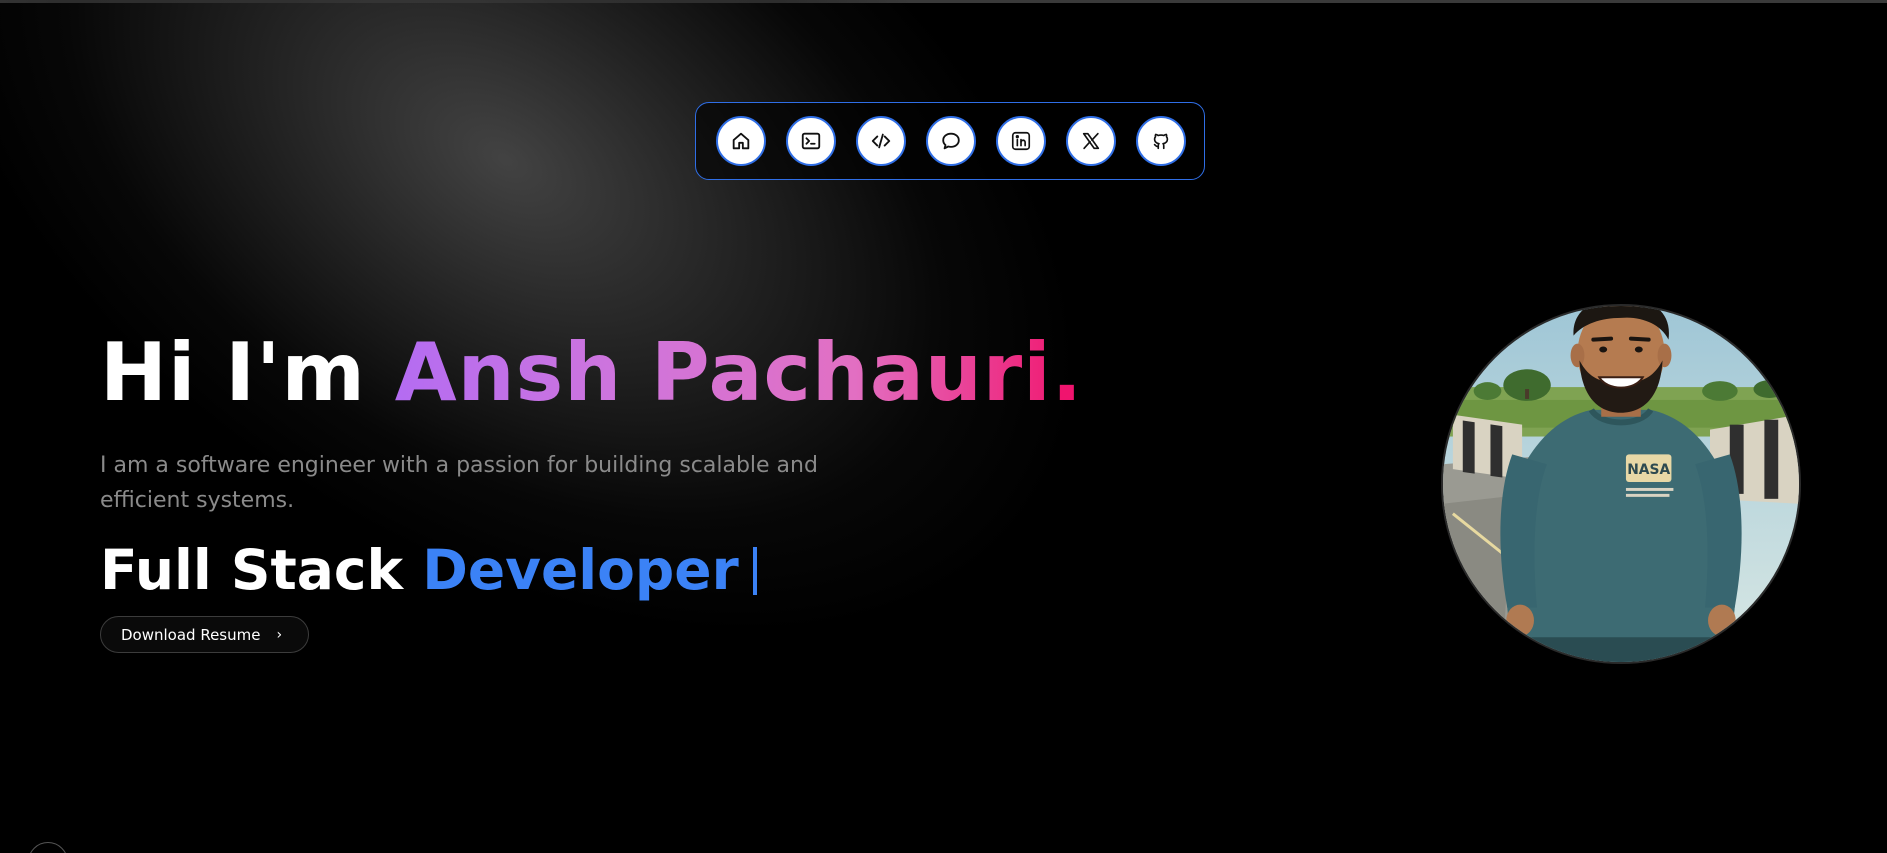 The width and height of the screenshot is (1887, 853). Describe the element at coordinates (723, 372) in the screenshot. I see `hero-name: Ansh Pachauri` at that location.